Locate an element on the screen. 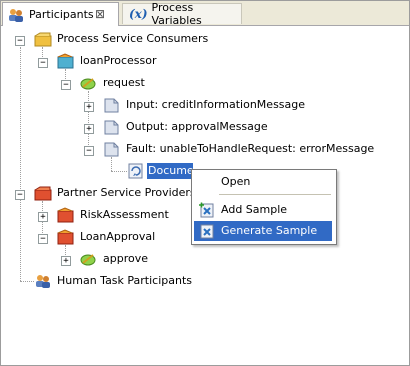 This screenshot has width=410, height=366. tree-item-human-task: Human Task Participants is located at coordinates (124, 281).